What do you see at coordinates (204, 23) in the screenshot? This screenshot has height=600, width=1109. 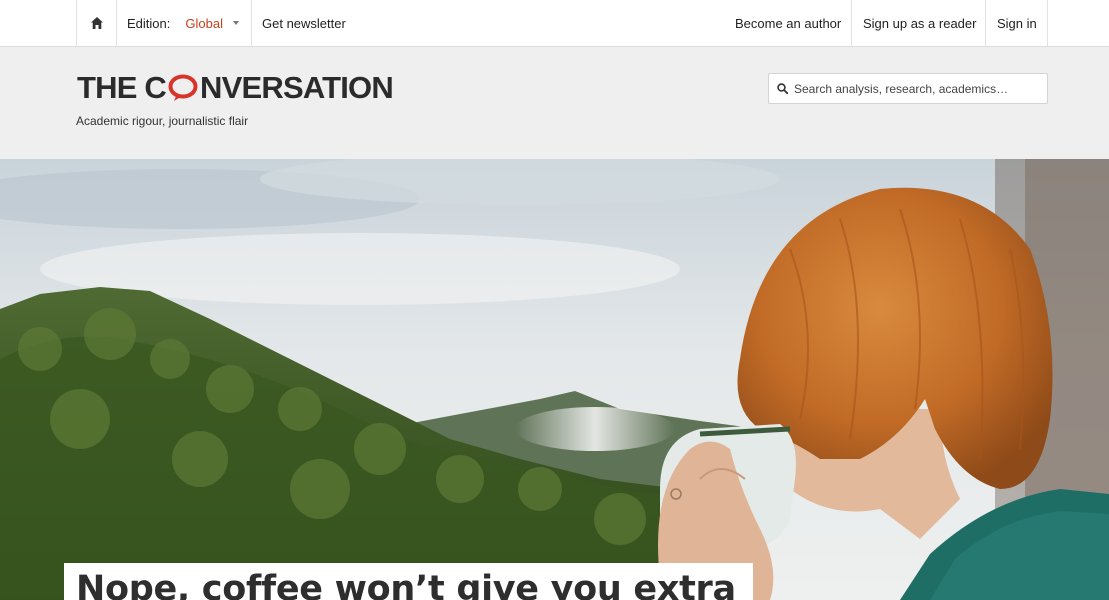 I see `edition-value: Global` at bounding box center [204, 23].